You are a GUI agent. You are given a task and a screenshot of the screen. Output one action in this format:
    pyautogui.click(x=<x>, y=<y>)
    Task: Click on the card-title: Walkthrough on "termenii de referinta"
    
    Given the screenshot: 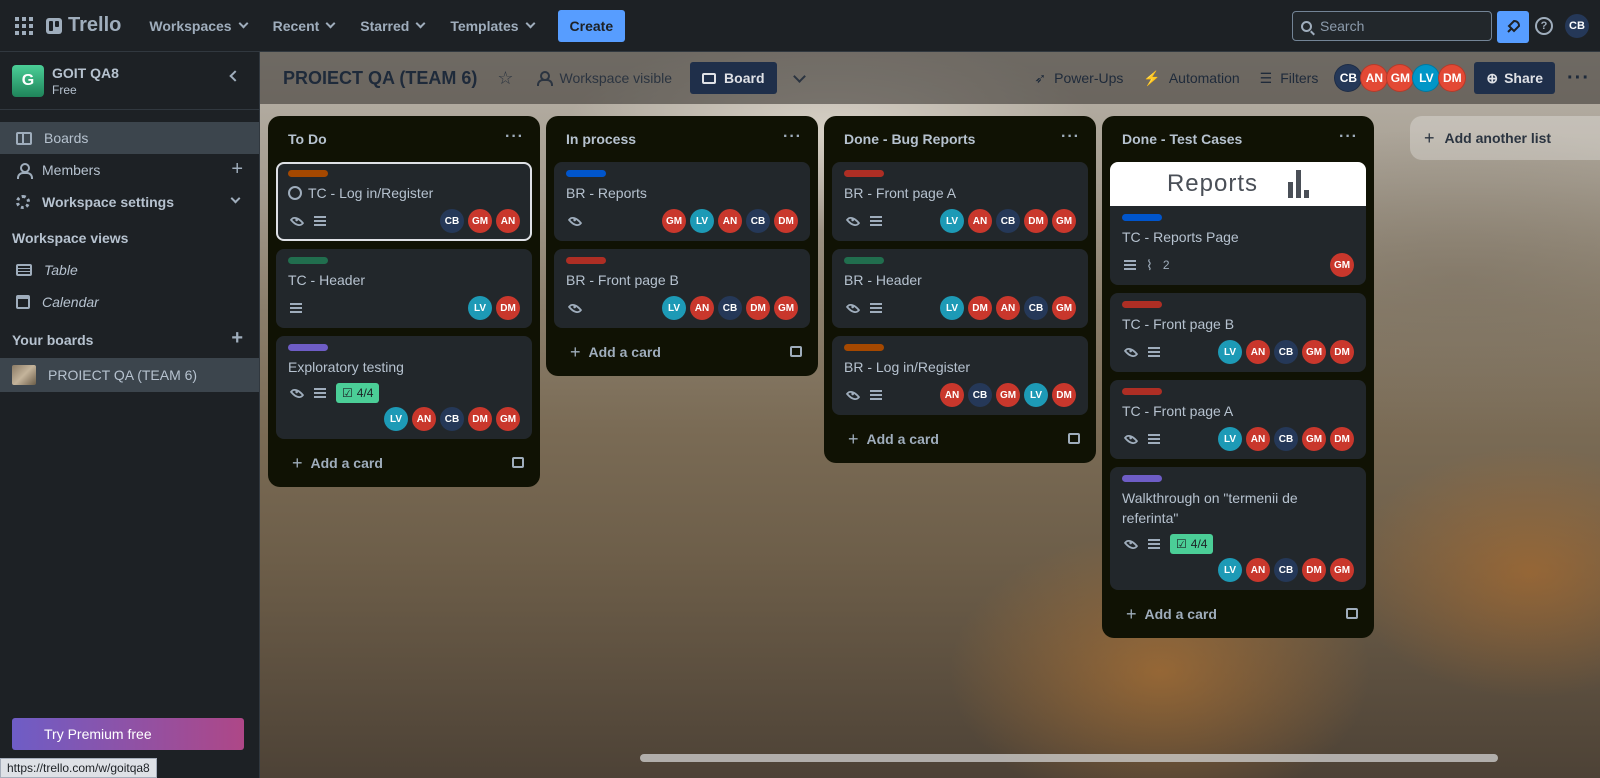 What is the action you would take?
    pyautogui.click(x=1238, y=508)
    